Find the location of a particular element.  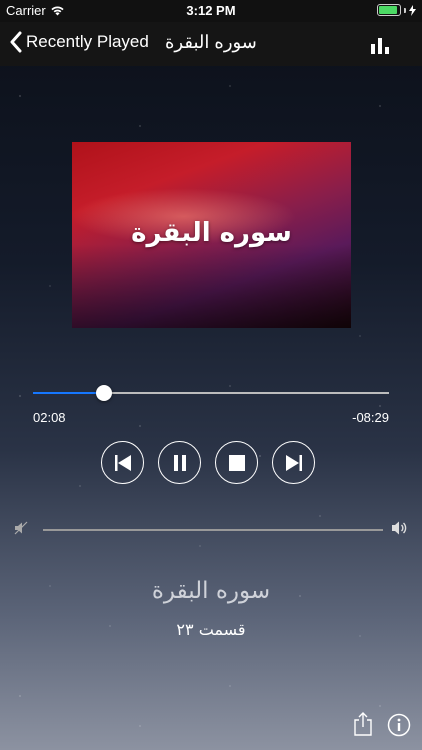

navigation-bar: Recently Played سوره البقرة is located at coordinates (211, 44).